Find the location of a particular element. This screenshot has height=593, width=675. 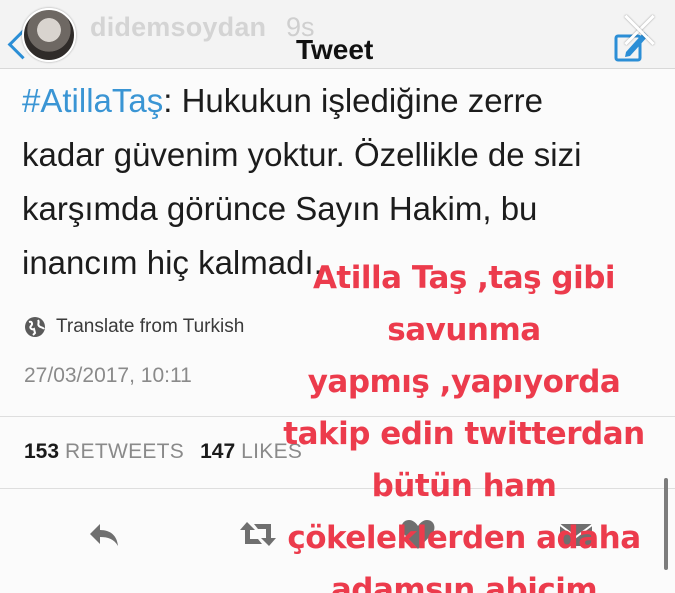

caption-line: adamsın abicim is located at coordinates (464, 582).